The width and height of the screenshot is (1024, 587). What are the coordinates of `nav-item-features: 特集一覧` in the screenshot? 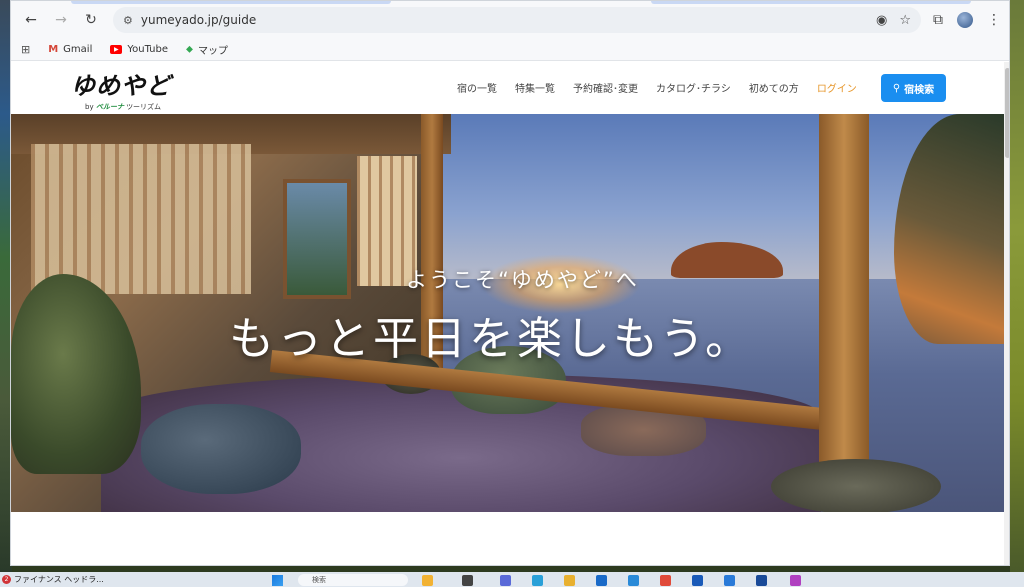 It's located at (535, 87).